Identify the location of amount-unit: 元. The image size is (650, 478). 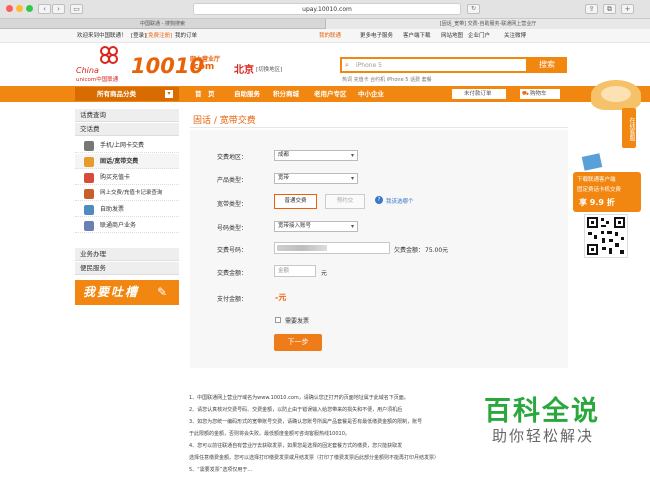
(324, 273).